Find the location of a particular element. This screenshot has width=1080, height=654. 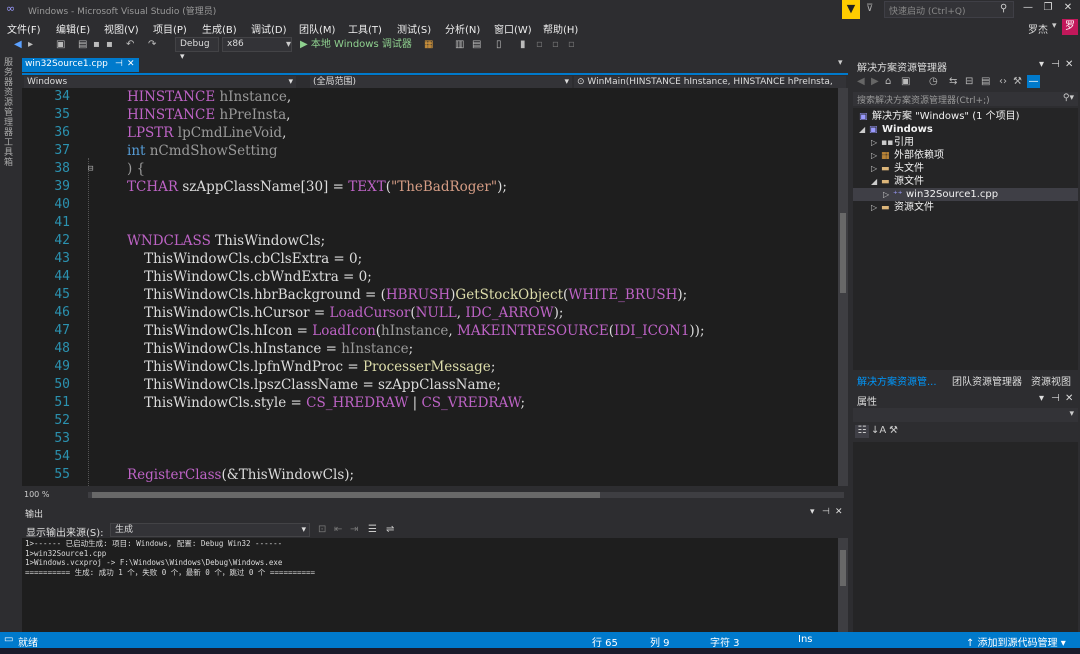

se-preview-icon: — is located at coordinates (1033, 81).